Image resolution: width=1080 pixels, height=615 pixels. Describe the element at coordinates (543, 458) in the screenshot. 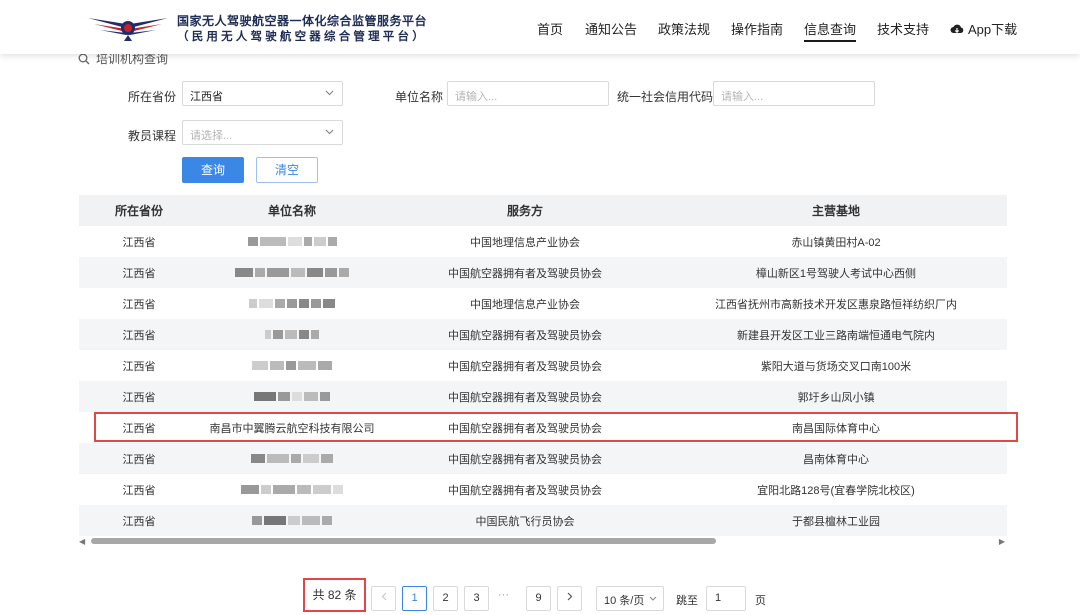

I see `table-row: 江西省 中国航空器拥有者及驾驶员协会 昌南体育中心` at that location.